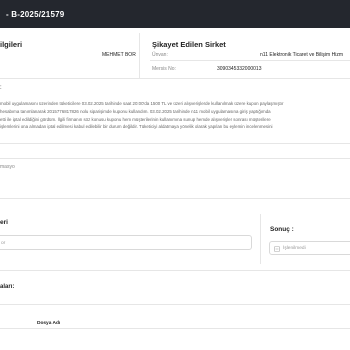  I want to click on result-title: Sonuç :, so click(282, 229).